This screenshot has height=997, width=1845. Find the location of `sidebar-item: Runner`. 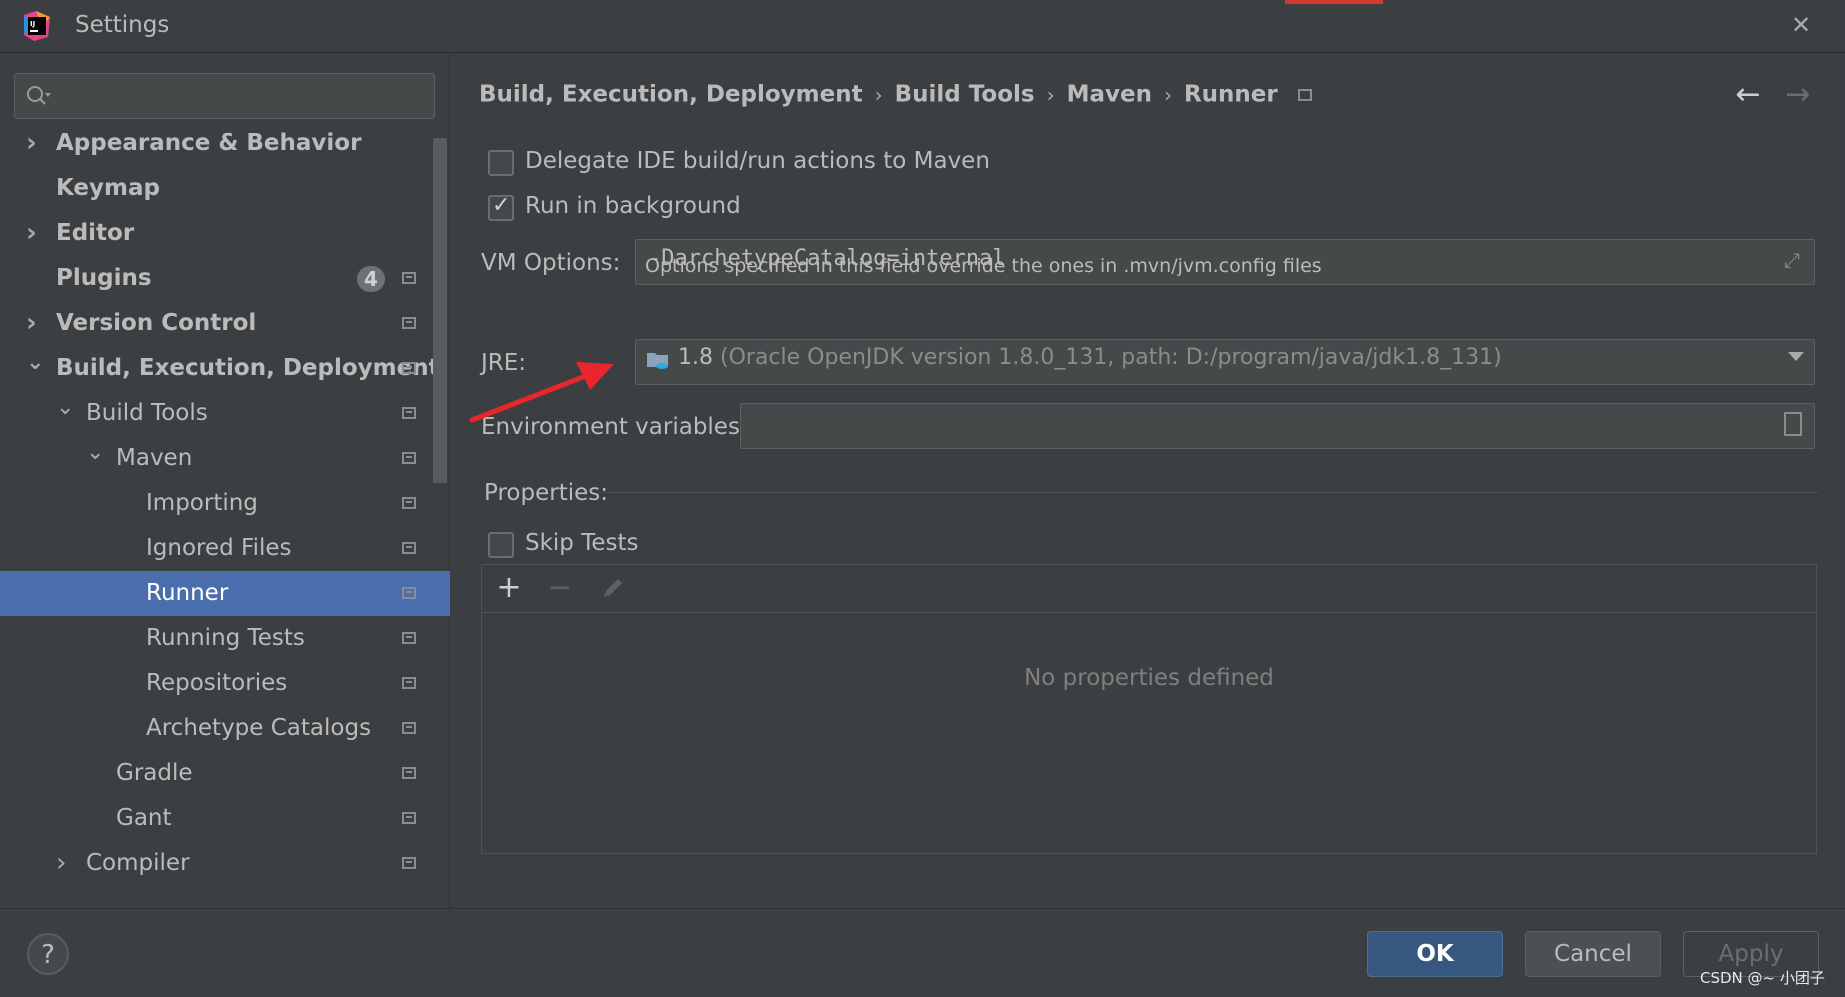

sidebar-item: Runner is located at coordinates (225, 593).